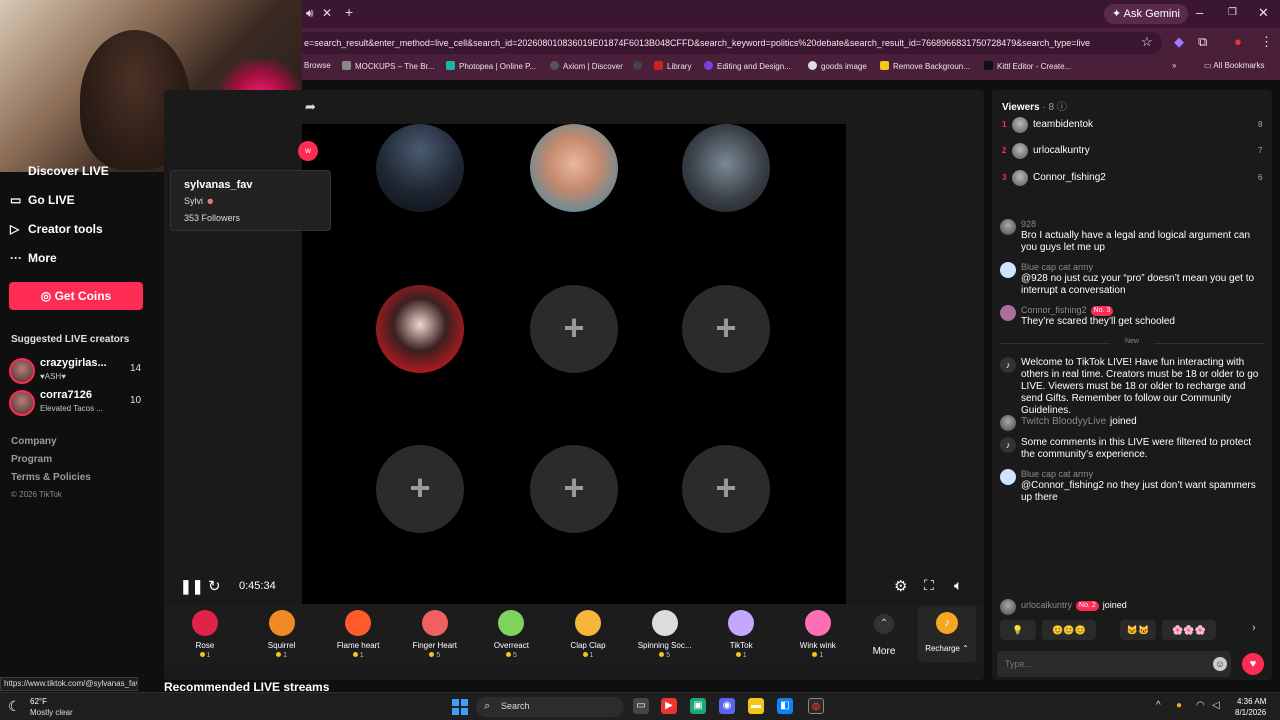 This screenshot has width=1280, height=720. Describe the element at coordinates (727, 706) in the screenshot. I see `discord-icon: ◉` at that location.